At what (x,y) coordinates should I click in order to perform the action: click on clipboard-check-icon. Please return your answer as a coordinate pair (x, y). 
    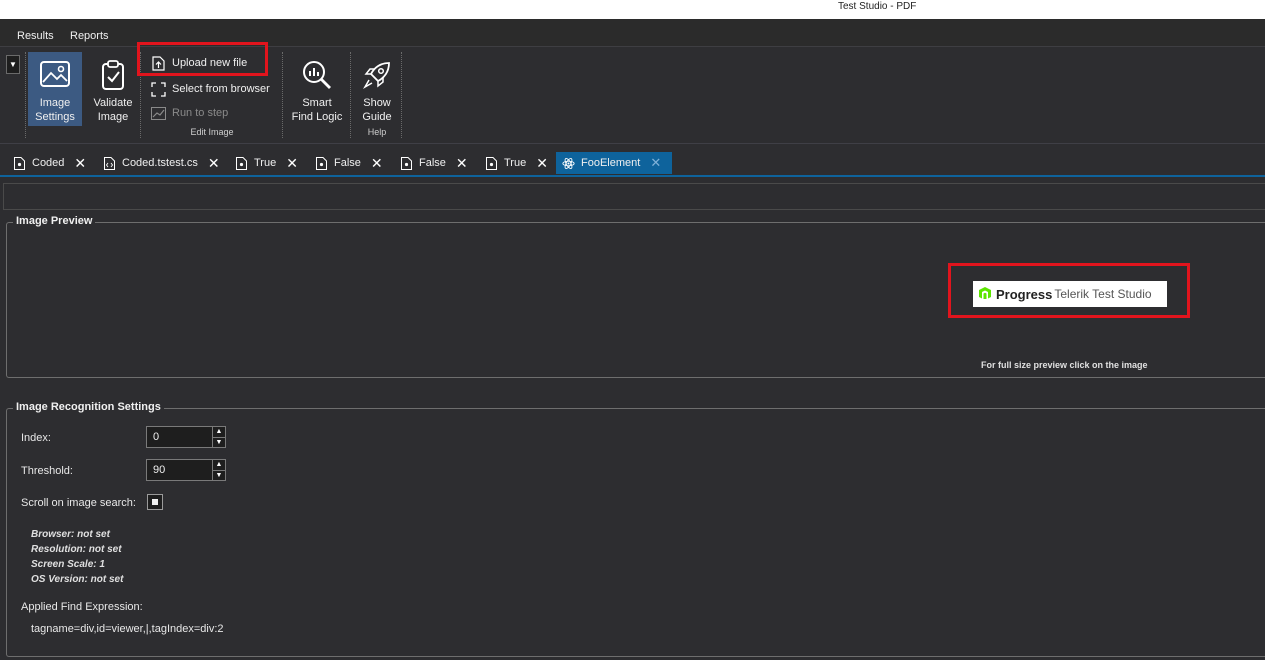
    Looking at the image, I should click on (113, 75).